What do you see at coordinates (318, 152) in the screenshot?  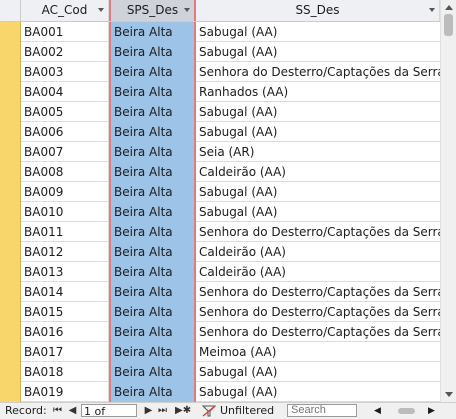 I see `cell-ss-des: Seia (AR)` at bounding box center [318, 152].